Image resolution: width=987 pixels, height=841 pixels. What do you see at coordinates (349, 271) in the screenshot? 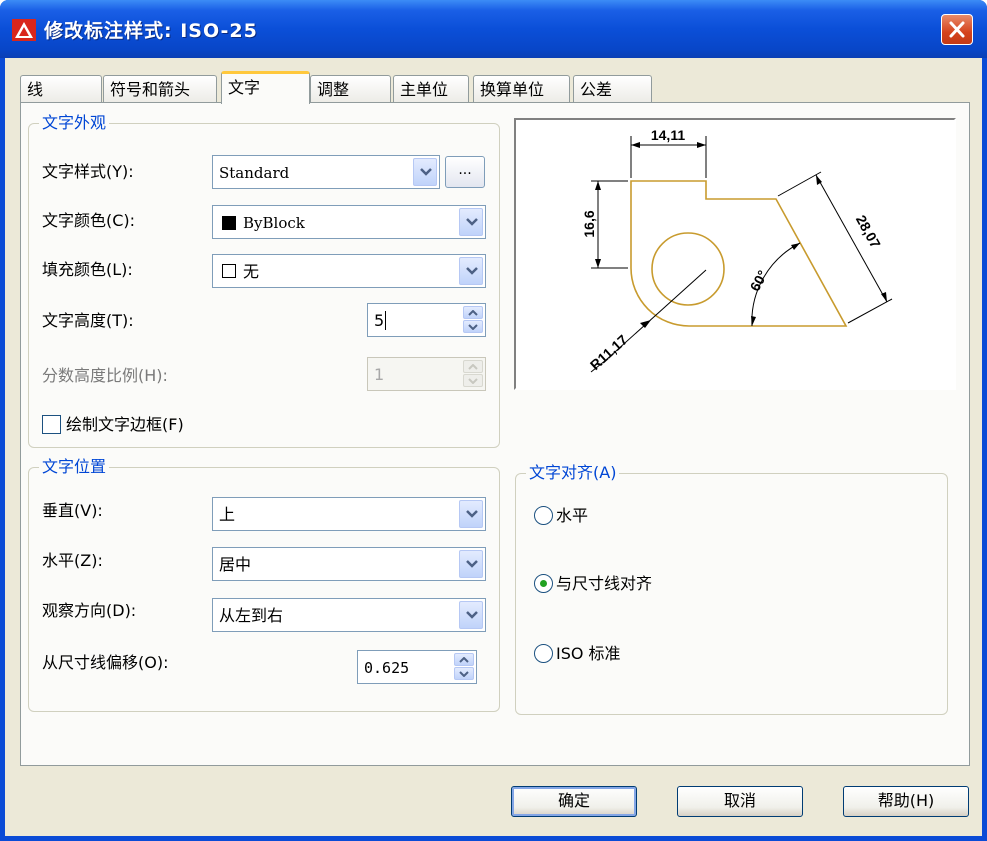
I see `fill-color-select: 无` at bounding box center [349, 271].